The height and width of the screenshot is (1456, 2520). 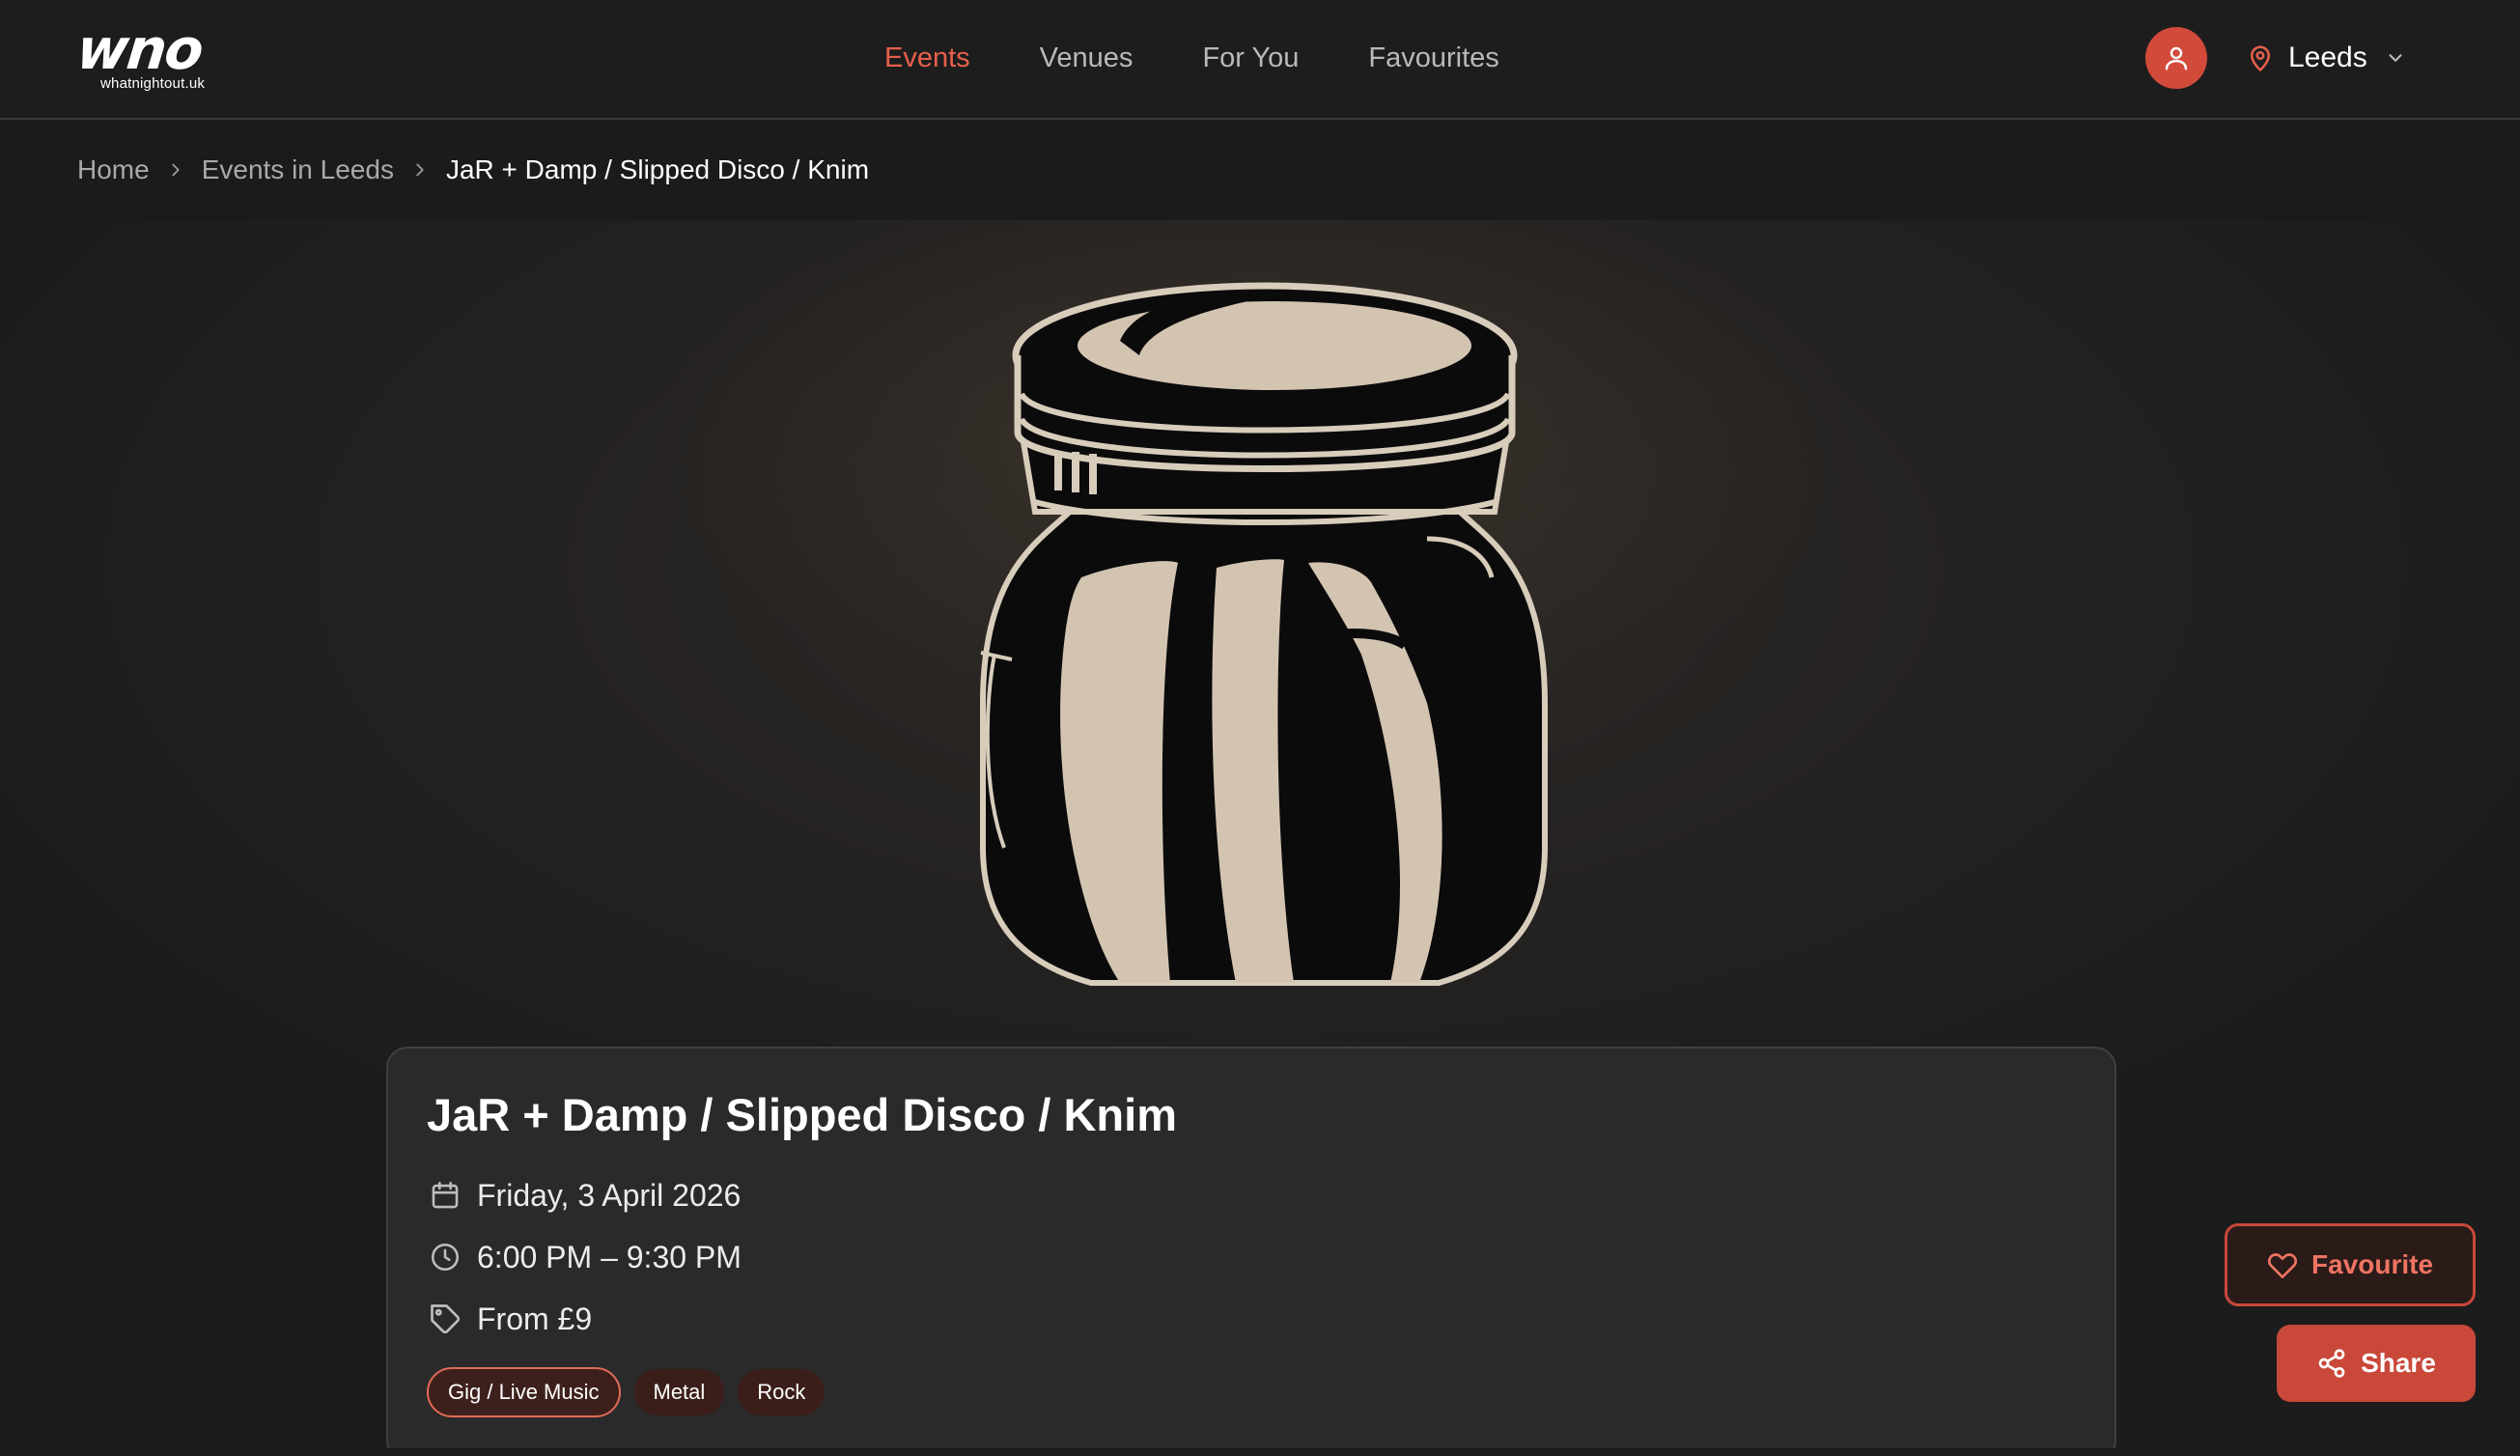 I want to click on event-date: Friday, 3 April 2026, so click(x=610, y=1195).